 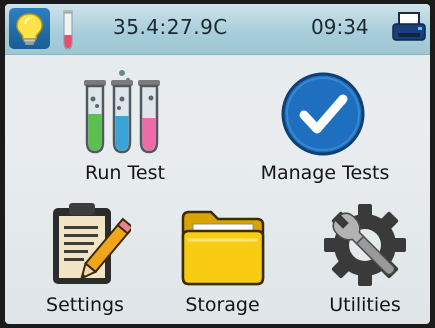 I want to click on lightbulb-button, so click(x=29, y=28).